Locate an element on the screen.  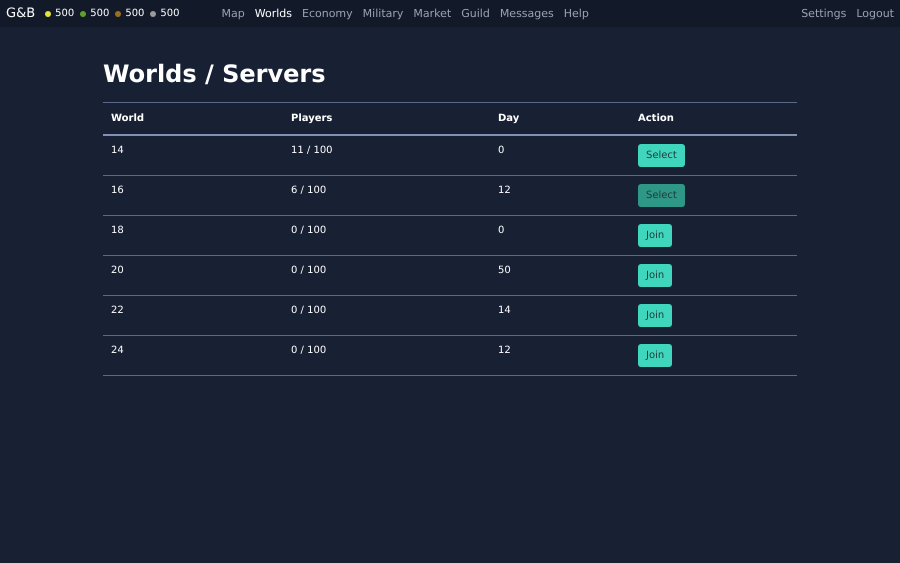
column-header: Day is located at coordinates (560, 118).